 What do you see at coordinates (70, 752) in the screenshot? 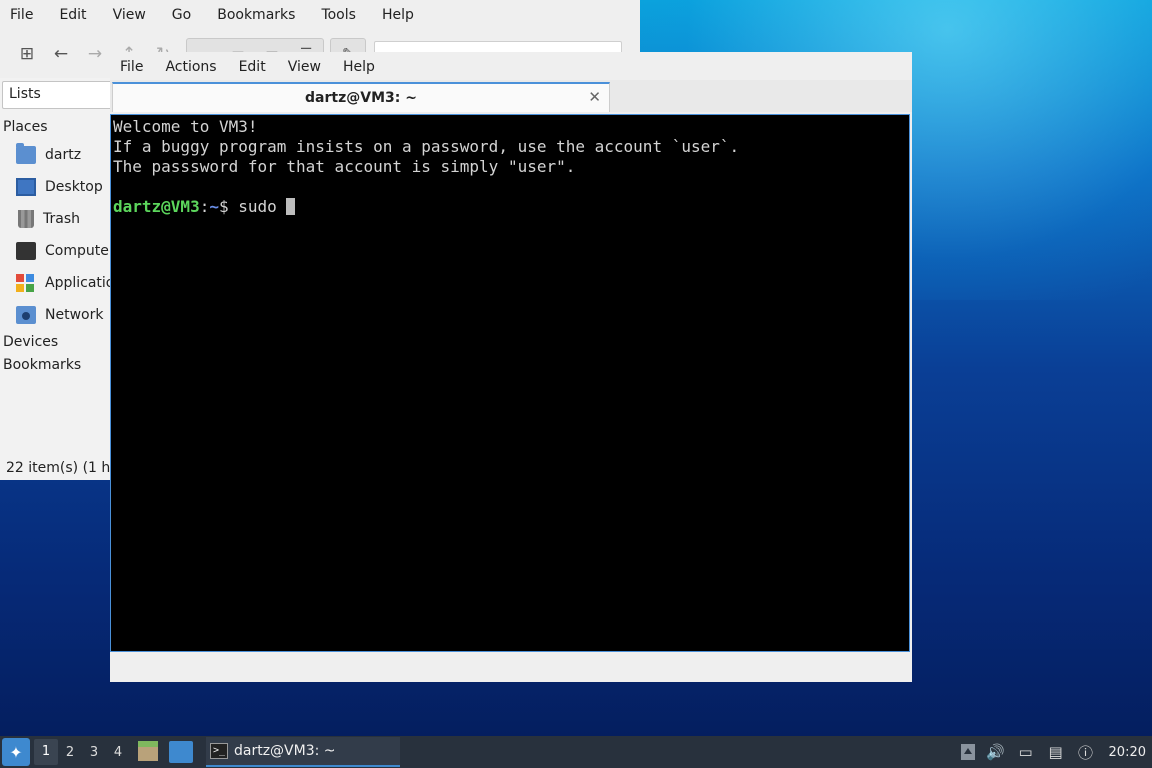
I see `workspace-2: 2` at bounding box center [70, 752].